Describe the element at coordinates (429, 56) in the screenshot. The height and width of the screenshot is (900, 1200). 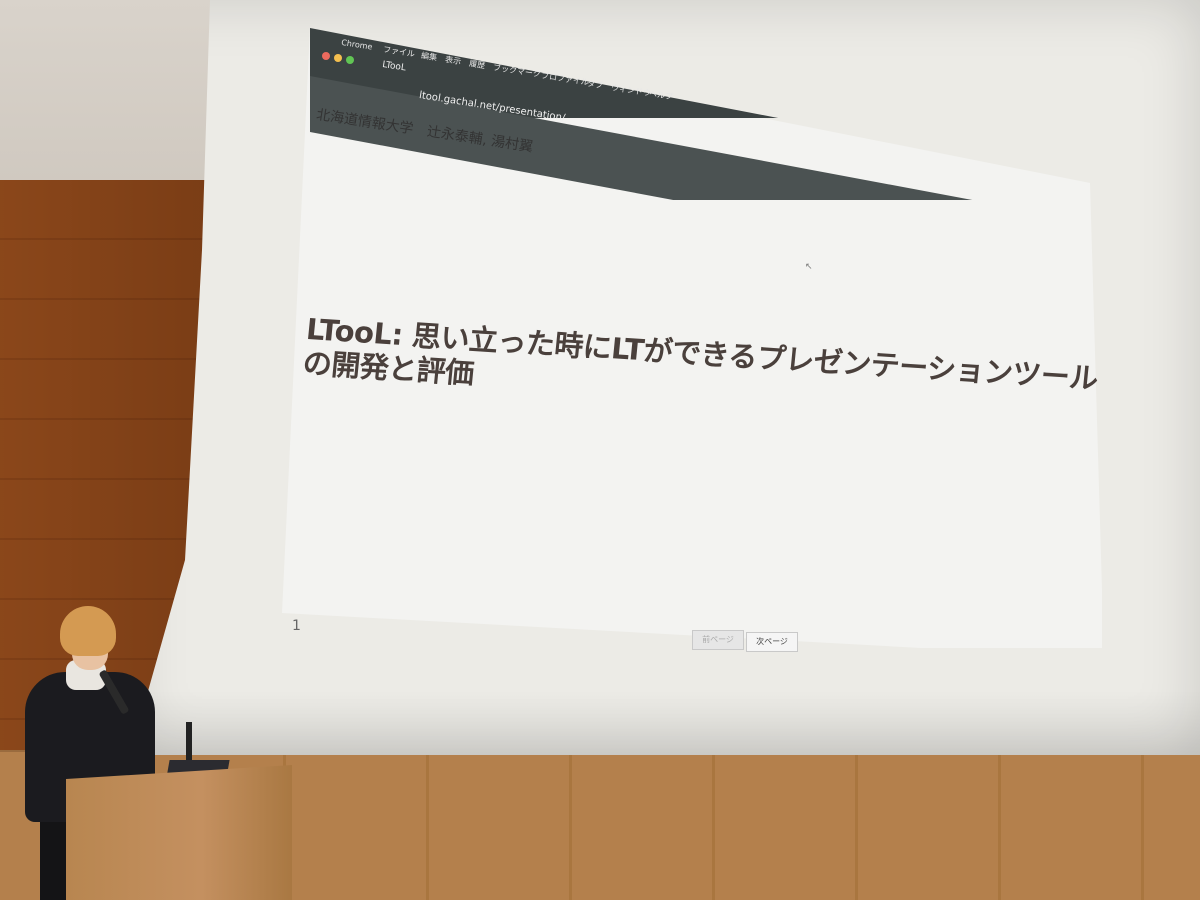
I see `menu-edit: 編集` at that location.